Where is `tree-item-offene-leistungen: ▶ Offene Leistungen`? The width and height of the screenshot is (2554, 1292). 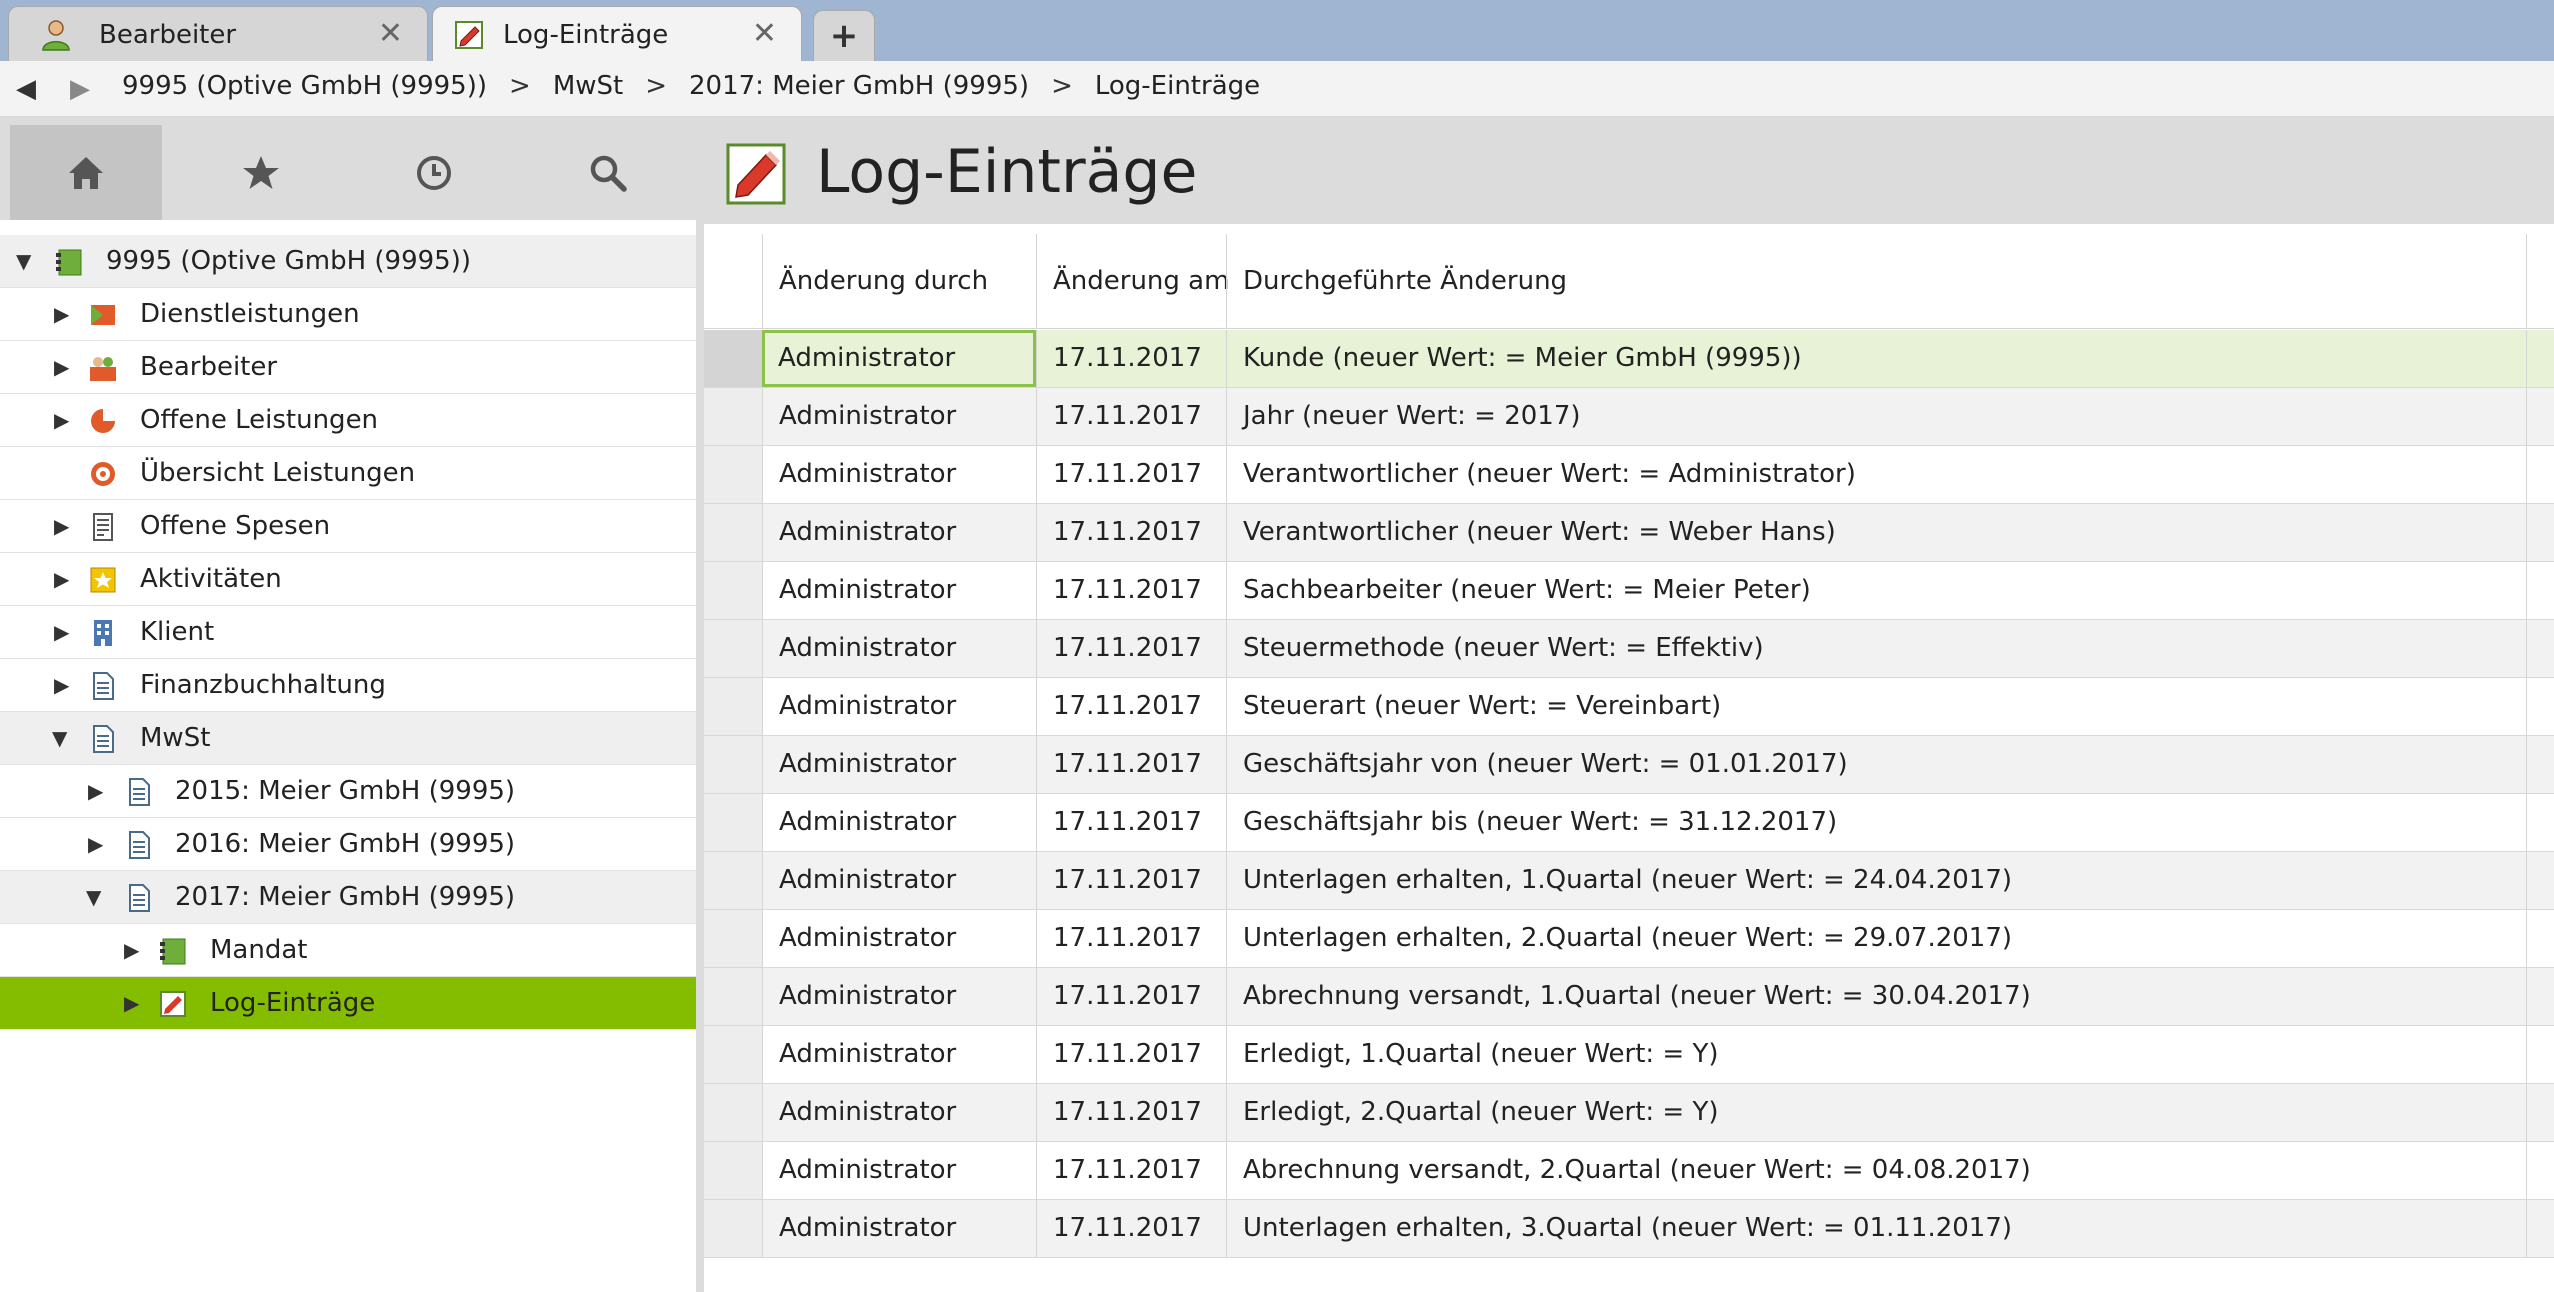 tree-item-offene-leistungen: ▶ Offene Leistungen is located at coordinates (348, 420).